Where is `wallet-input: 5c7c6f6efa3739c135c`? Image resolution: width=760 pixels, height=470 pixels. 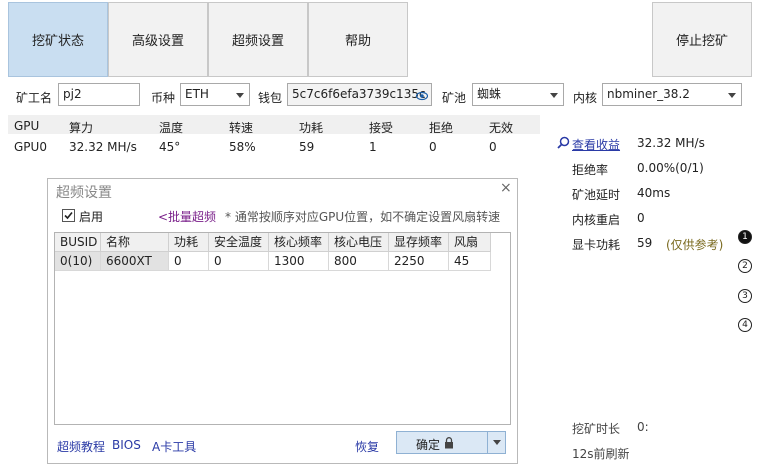
wallet-input: 5c7c6f6efa3739c135c is located at coordinates (359, 94).